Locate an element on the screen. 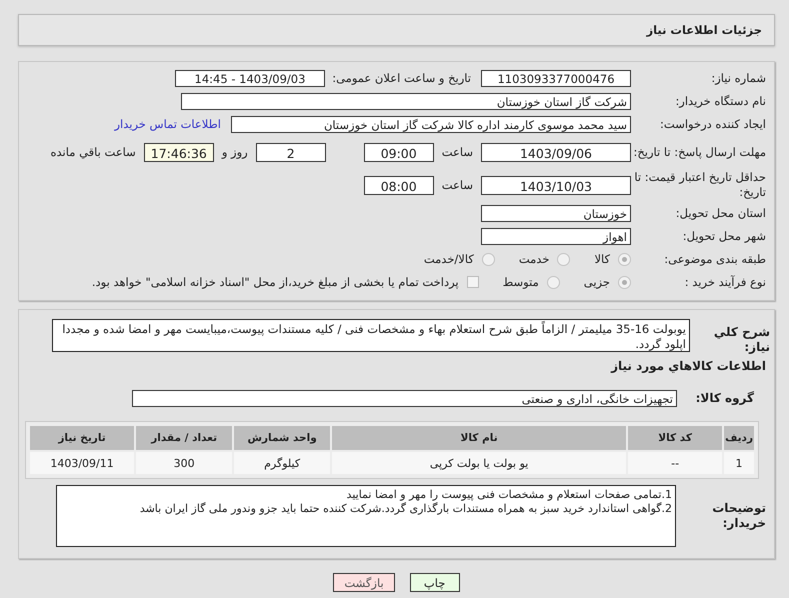  print-button: چاپ is located at coordinates (435, 582).